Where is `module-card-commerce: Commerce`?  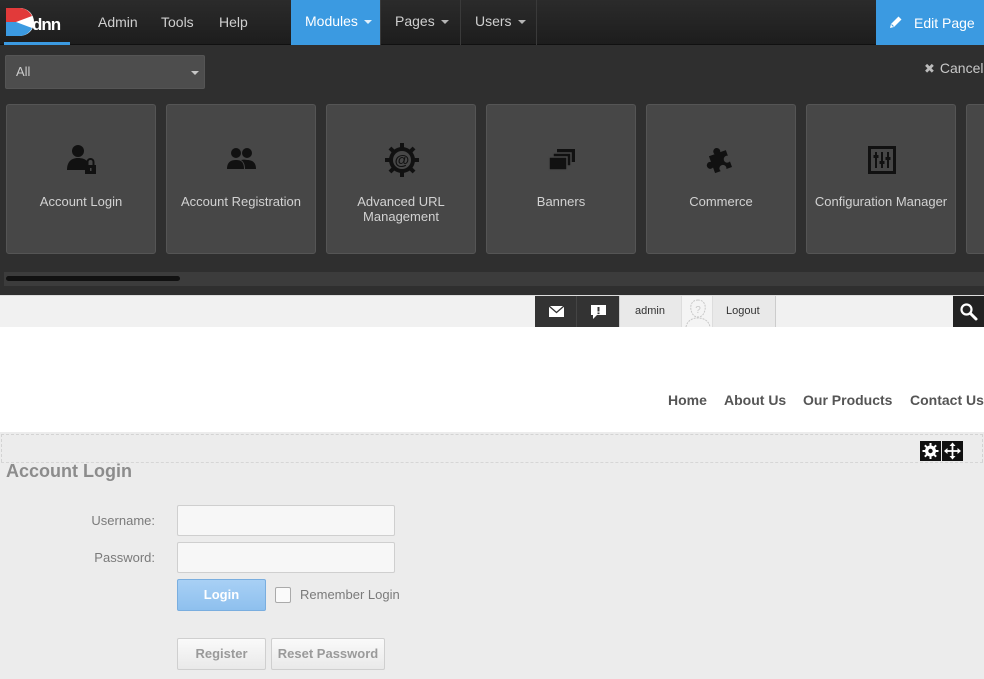
module-card-commerce: Commerce is located at coordinates (721, 179).